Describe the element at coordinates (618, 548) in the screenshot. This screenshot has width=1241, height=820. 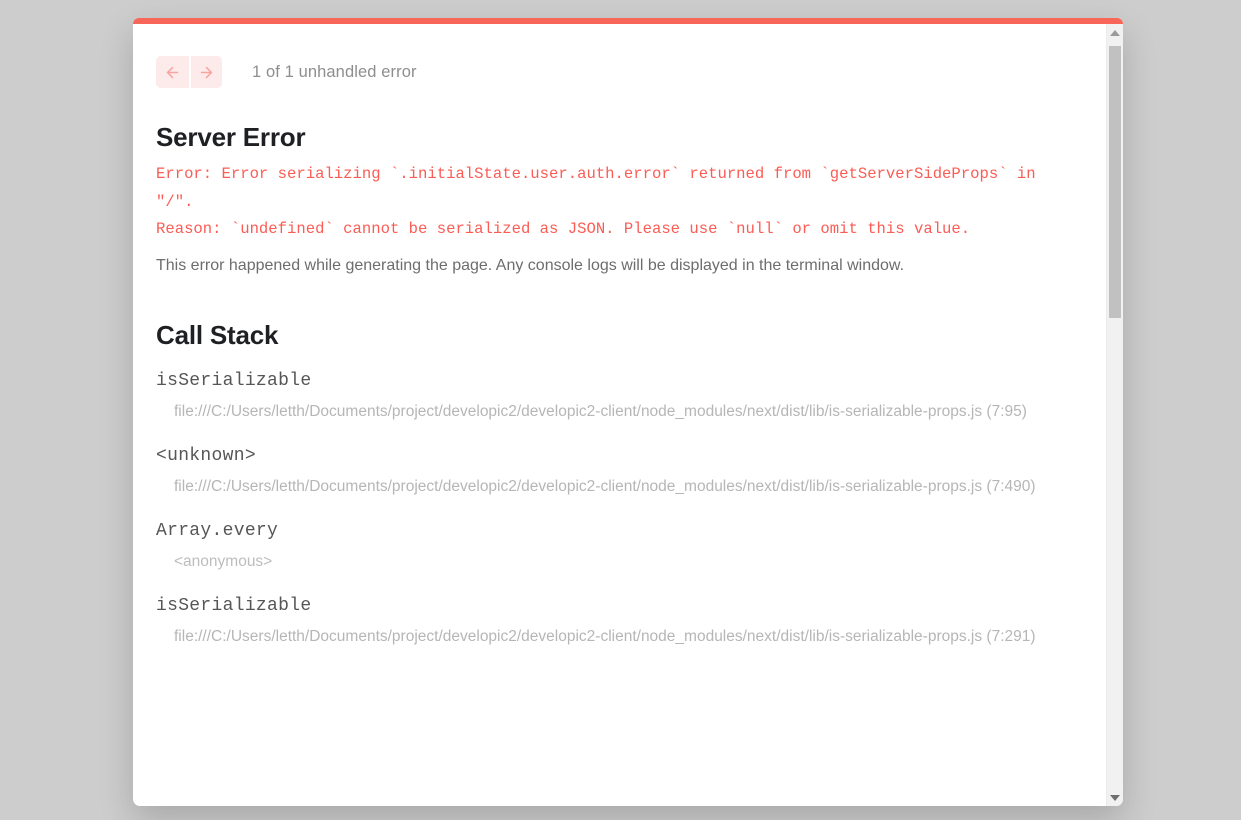
I see `stack-frame: Array.every <anonymous>` at that location.